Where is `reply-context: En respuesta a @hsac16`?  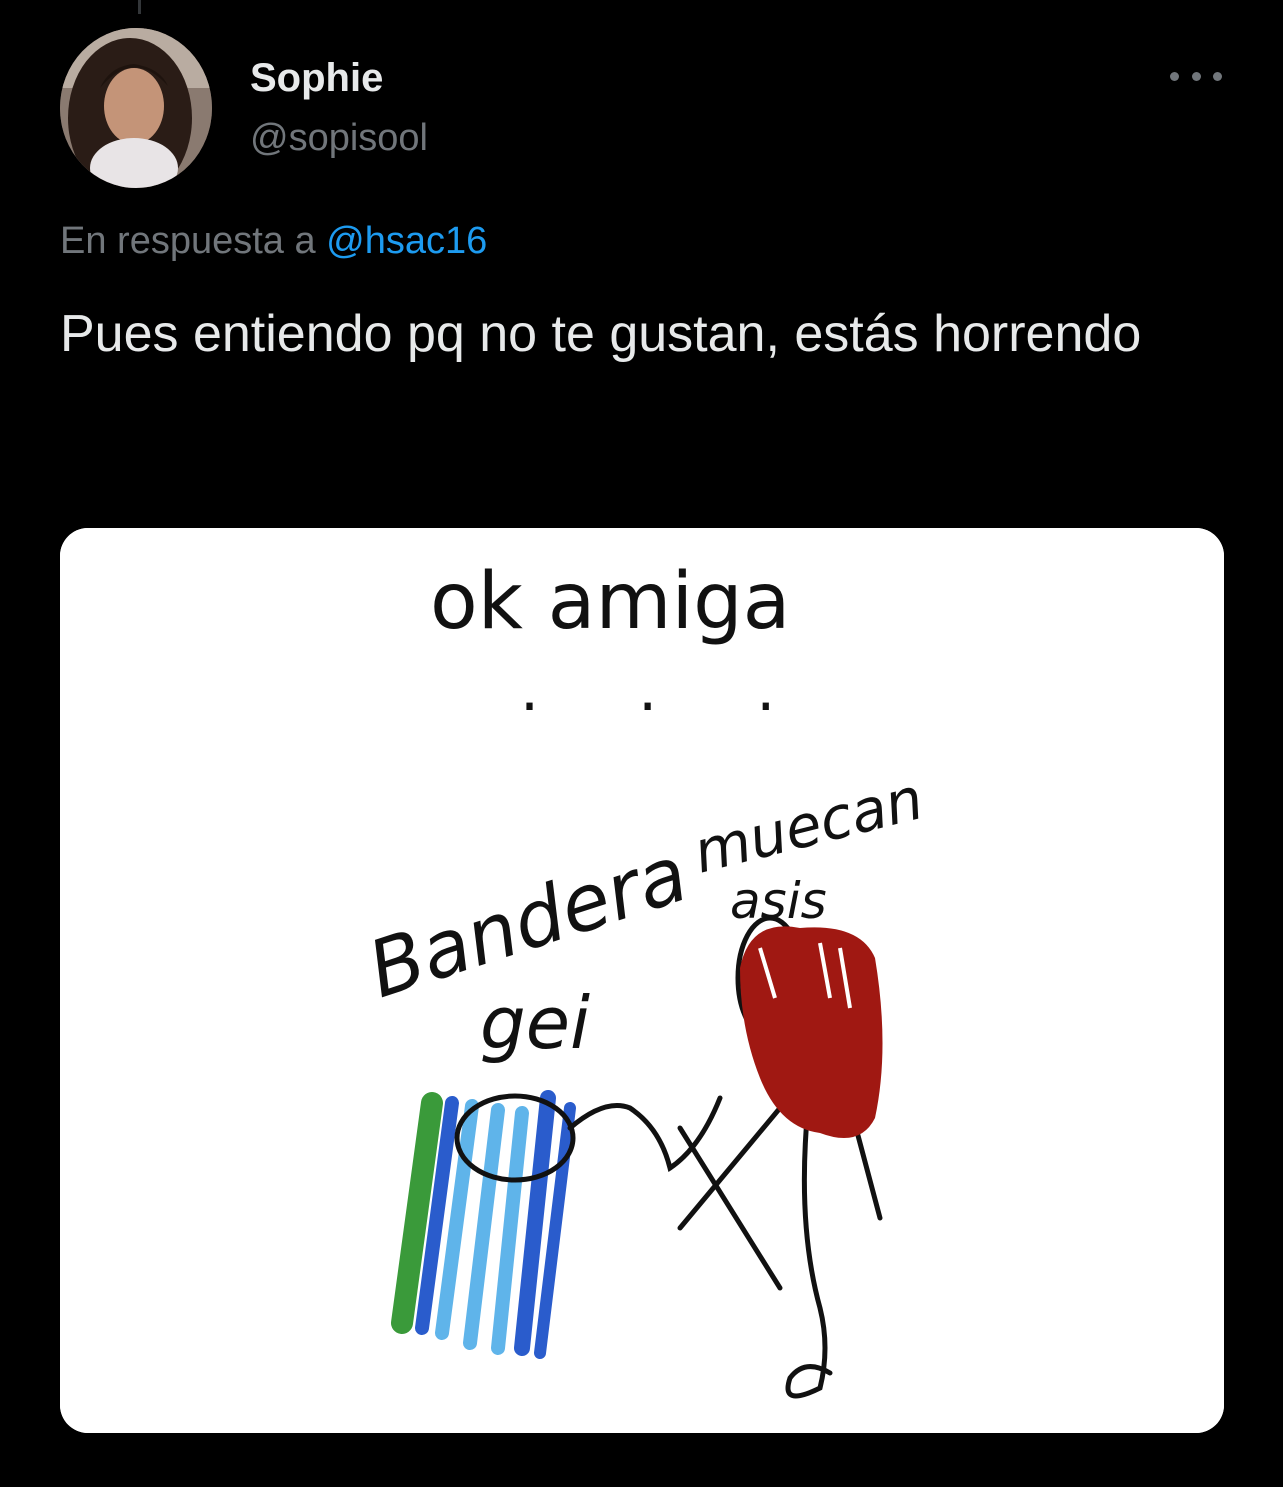 reply-context: En respuesta a @hsac16 is located at coordinates (273, 241).